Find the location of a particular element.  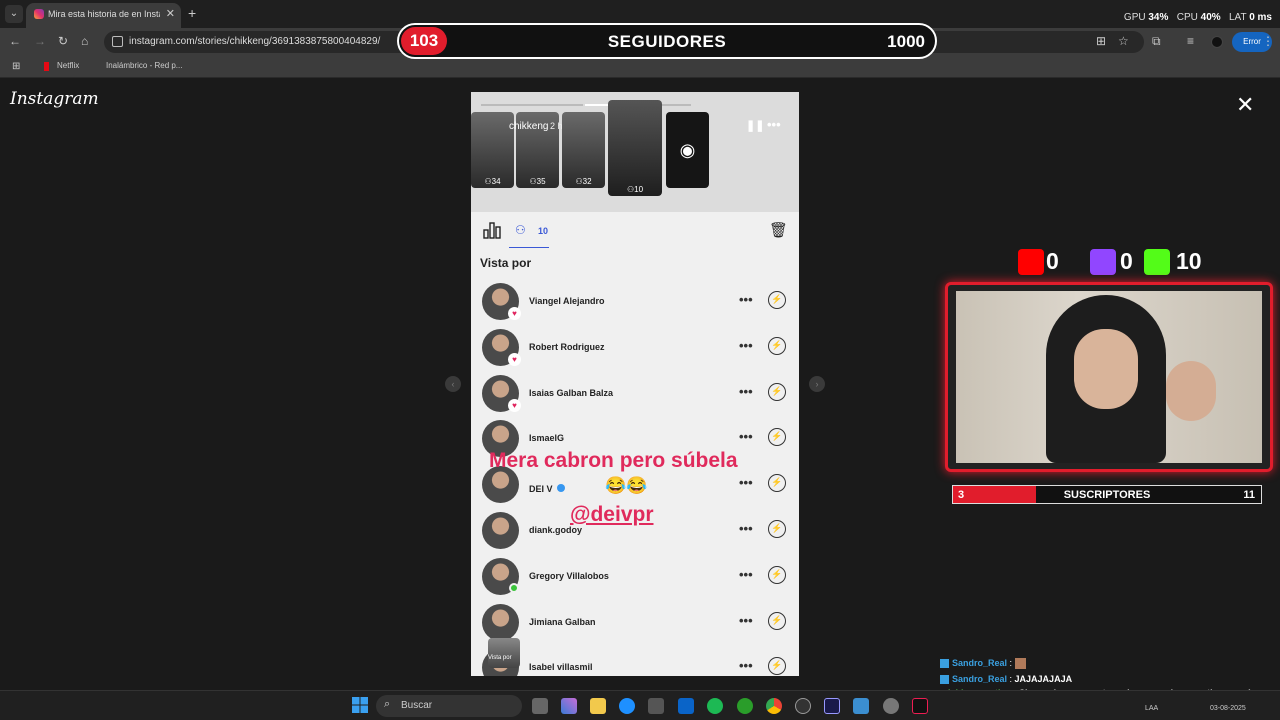

premiere-icon is located at coordinates (832, 706).